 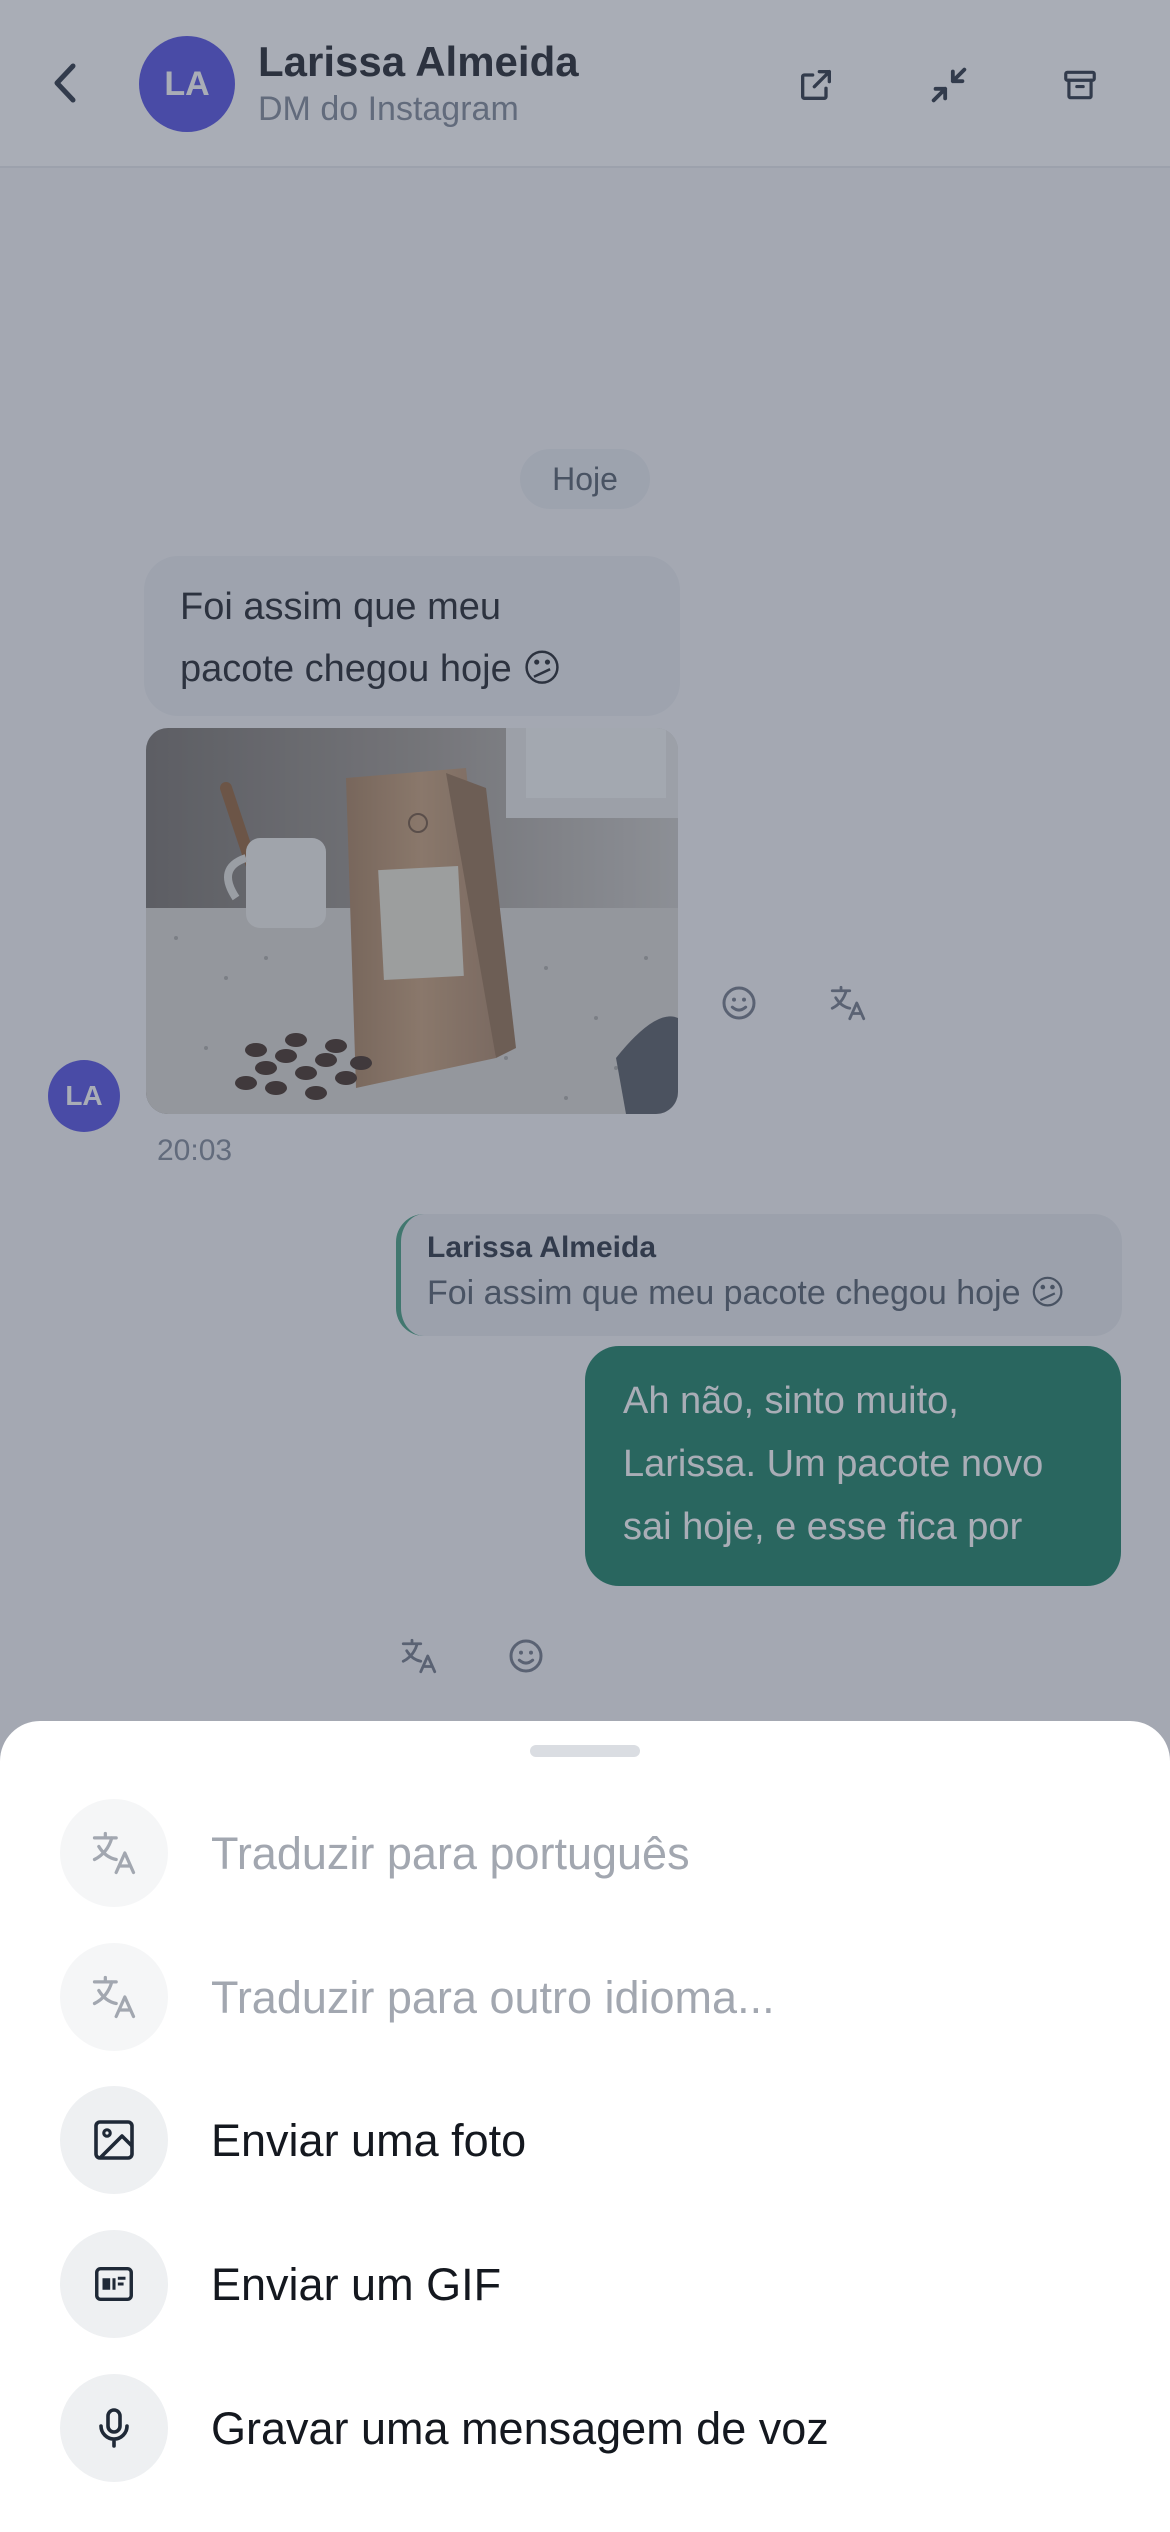 I want to click on sheet-drag-handle, so click(x=585, y=1751).